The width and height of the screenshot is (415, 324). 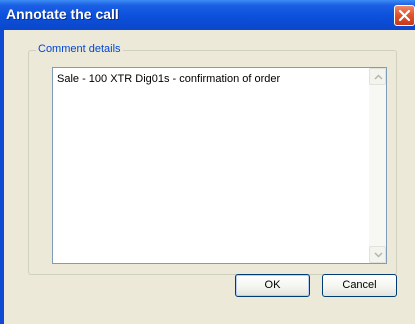 What do you see at coordinates (359, 285) in the screenshot?
I see `cancel-button: Cancel` at bounding box center [359, 285].